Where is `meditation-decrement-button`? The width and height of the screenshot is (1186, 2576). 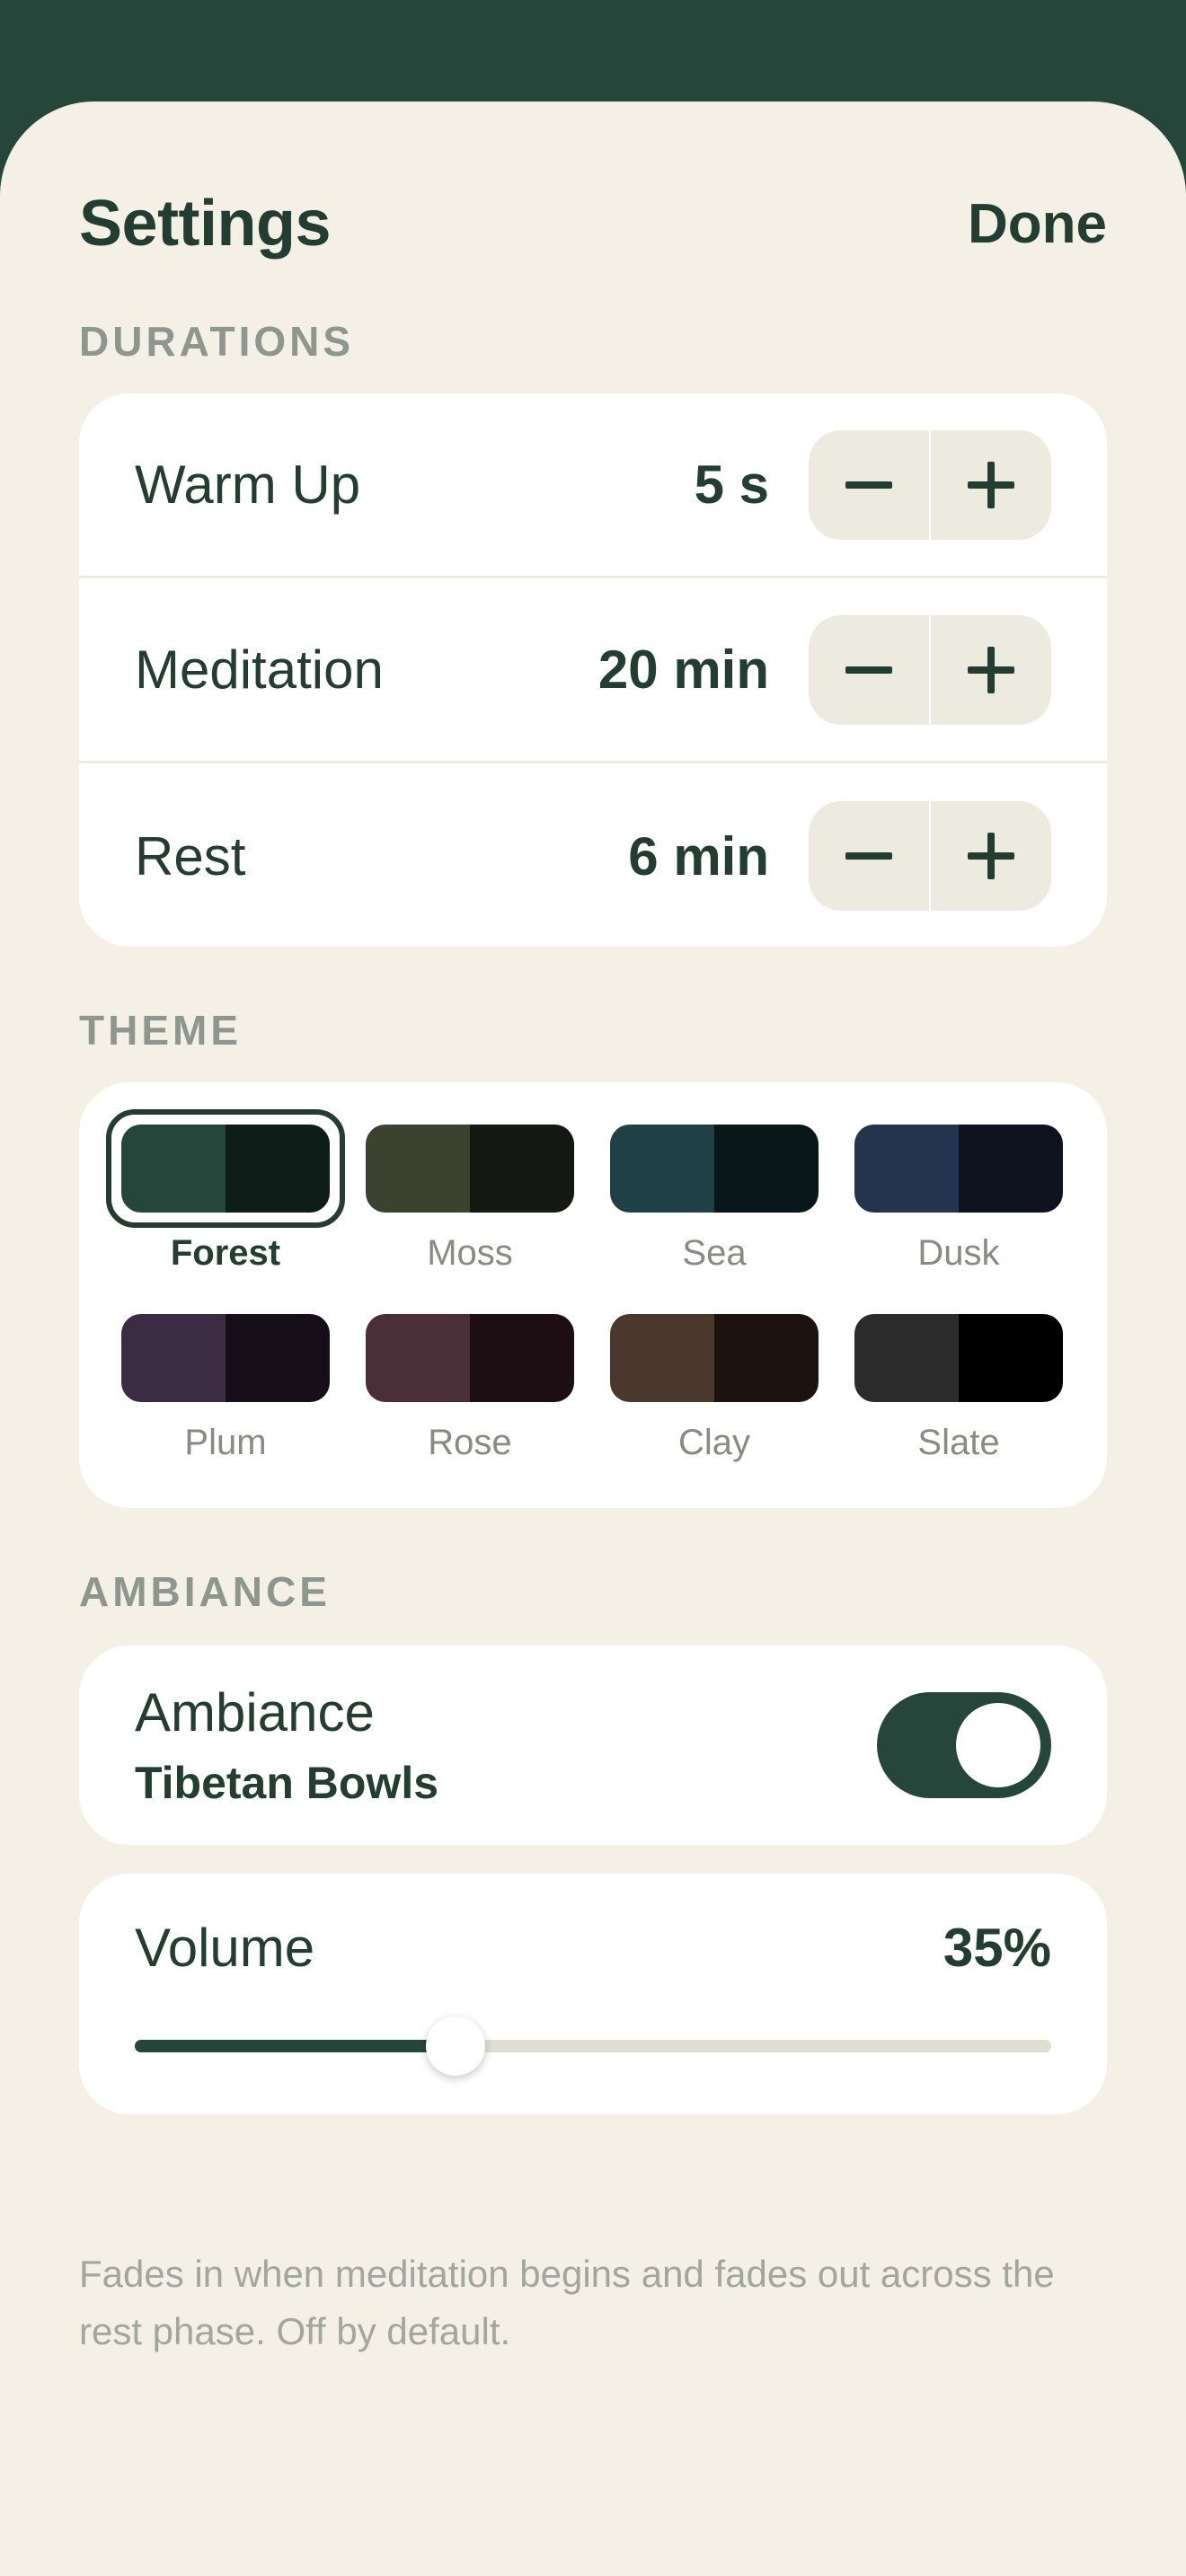 meditation-decrement-button is located at coordinates (869, 670).